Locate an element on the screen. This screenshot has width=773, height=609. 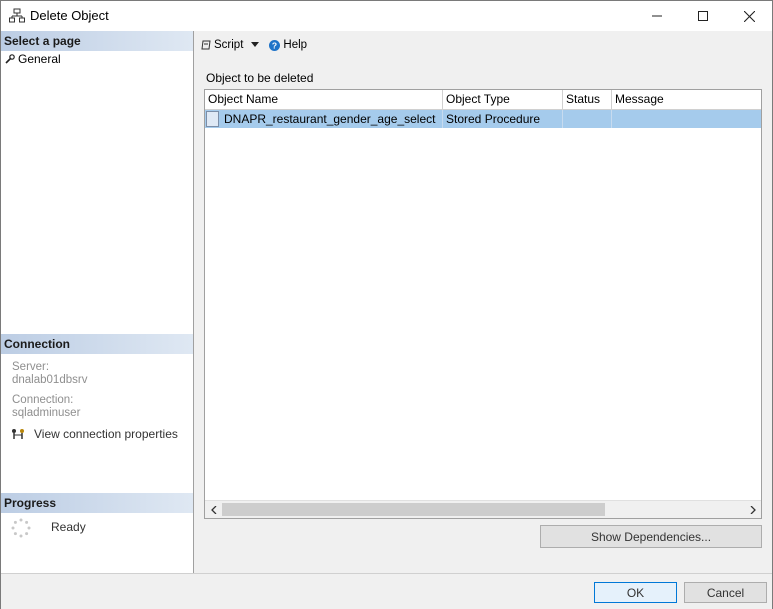
cell-object-name: DNAPR_restaurant_gender_age_select is located at coordinates (331, 119).